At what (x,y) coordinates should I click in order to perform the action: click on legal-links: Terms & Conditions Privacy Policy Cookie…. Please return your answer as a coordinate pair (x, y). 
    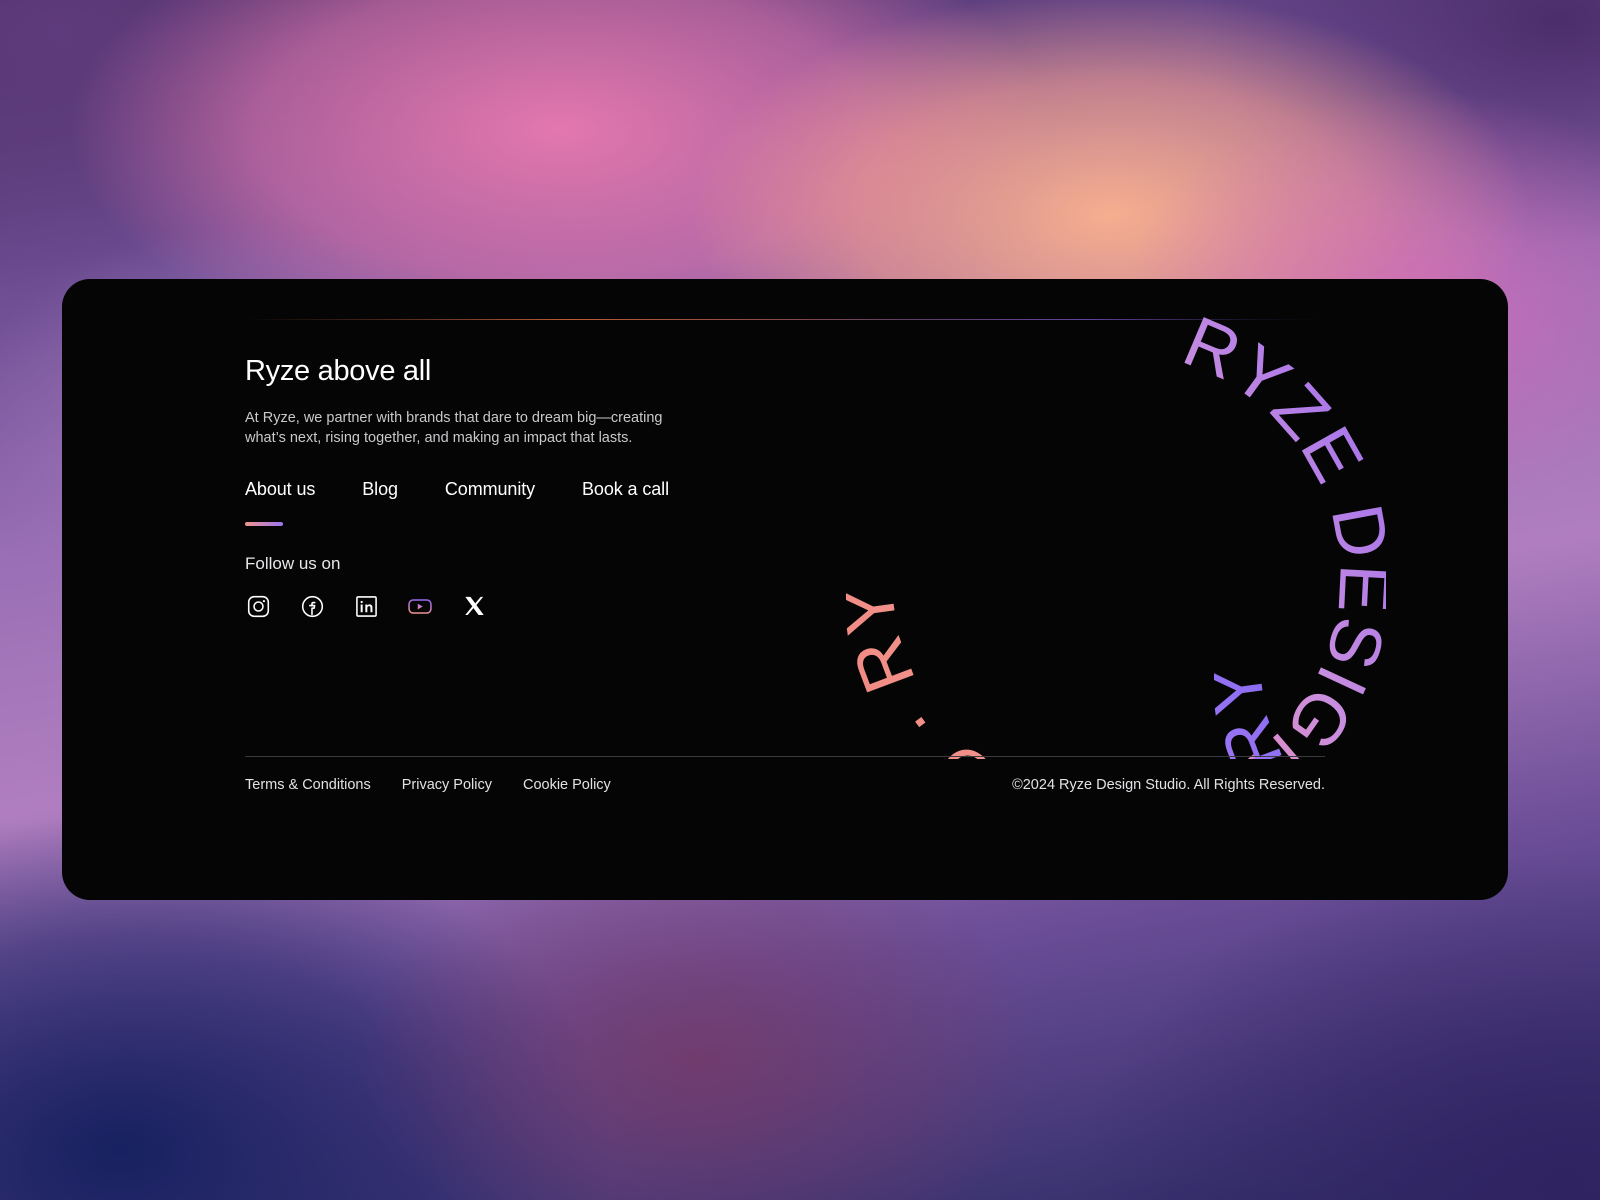
    Looking at the image, I should click on (428, 785).